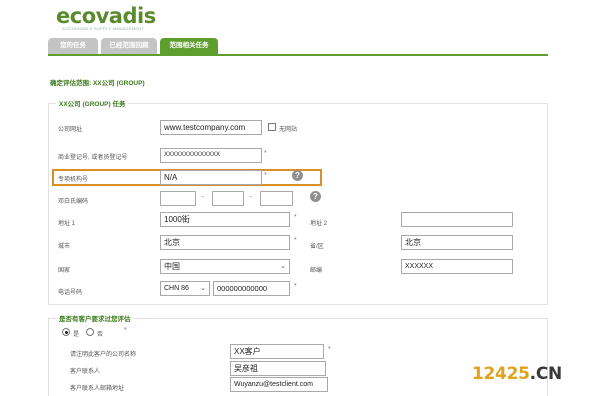 This screenshot has height=396, width=598. I want to click on tab-your-tasks: 您的任务, so click(73, 46).